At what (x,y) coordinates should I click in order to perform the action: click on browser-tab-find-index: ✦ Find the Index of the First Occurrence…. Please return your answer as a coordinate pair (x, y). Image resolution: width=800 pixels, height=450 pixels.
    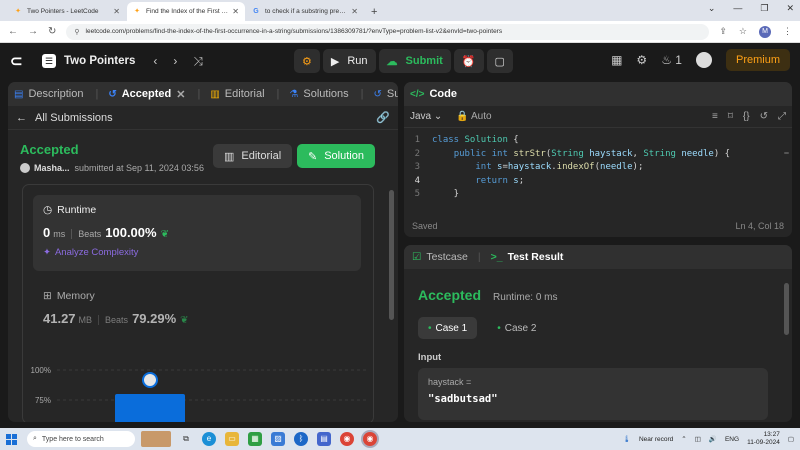
    Looking at the image, I should click on (186, 11).